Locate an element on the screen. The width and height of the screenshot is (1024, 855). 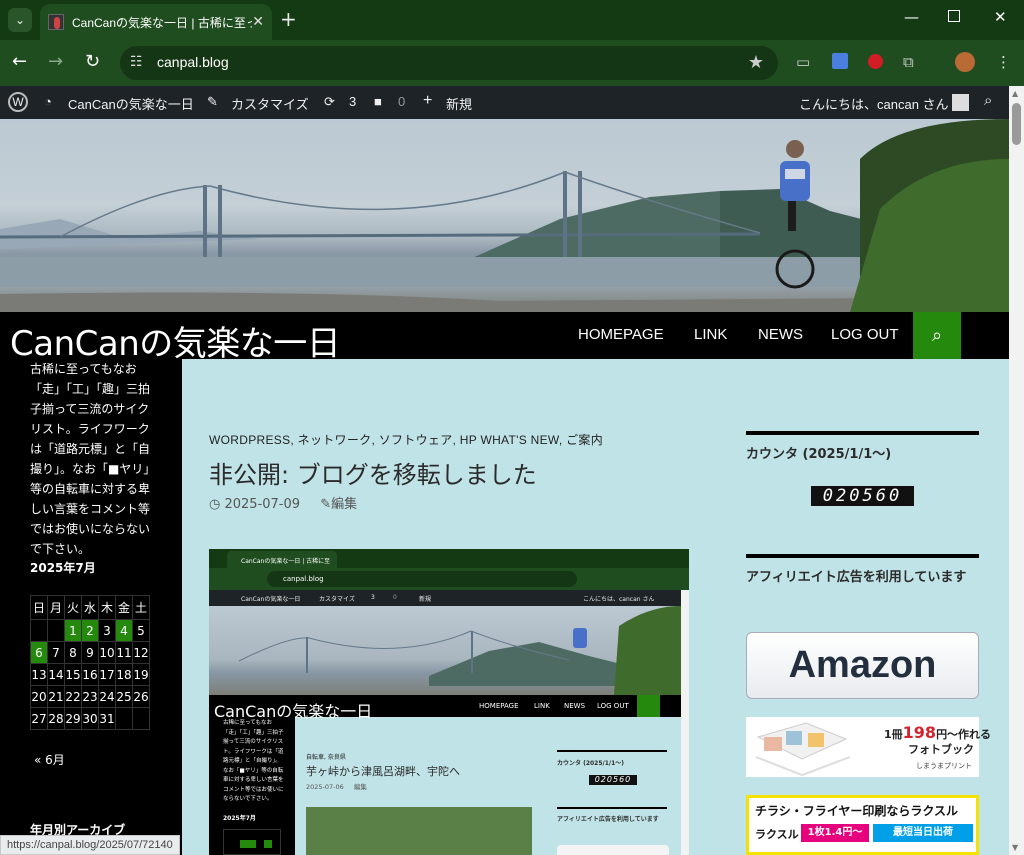
site-search-button: ⌕ is located at coordinates (937, 335).